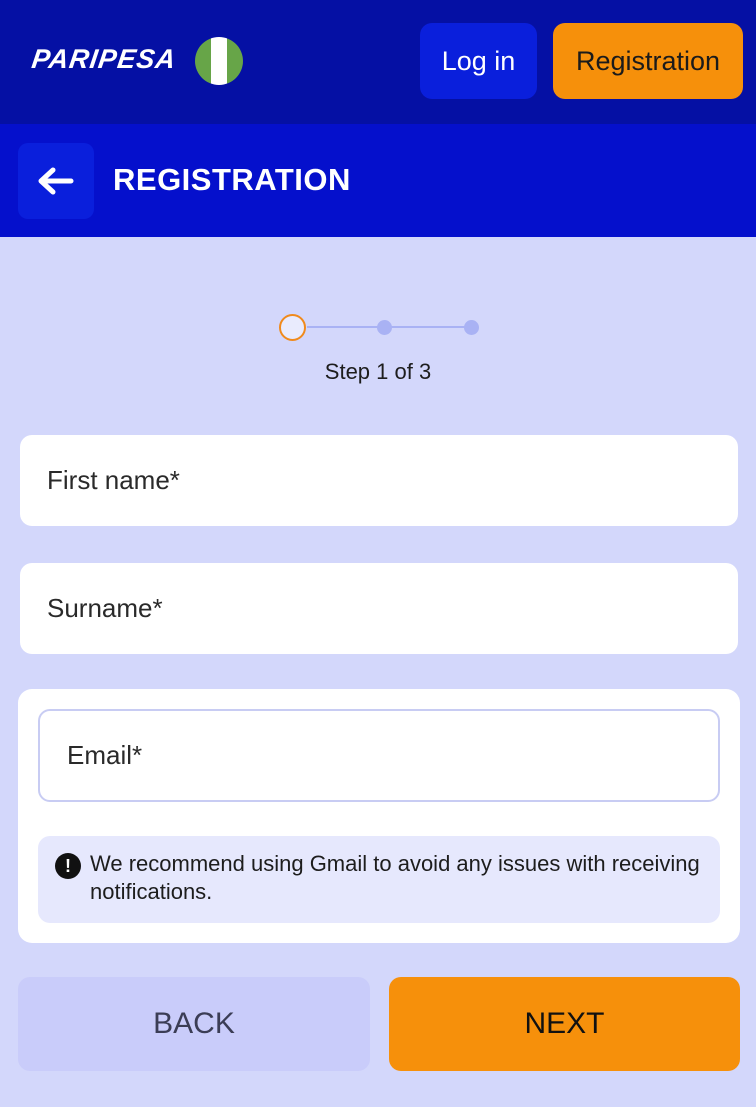 The height and width of the screenshot is (1107, 756). What do you see at coordinates (292, 327) in the screenshot?
I see `step-1-indicator` at bounding box center [292, 327].